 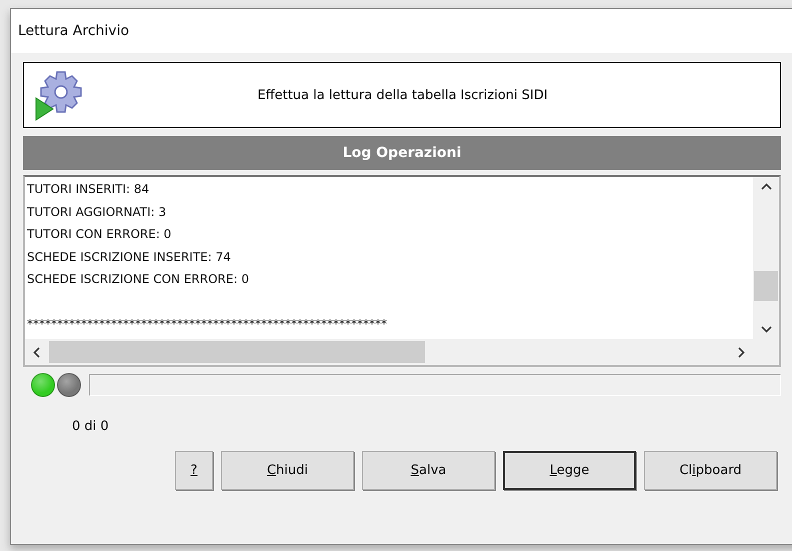 I want to click on log-line: TUTORI AGGIORNATI: 3, so click(x=97, y=212).